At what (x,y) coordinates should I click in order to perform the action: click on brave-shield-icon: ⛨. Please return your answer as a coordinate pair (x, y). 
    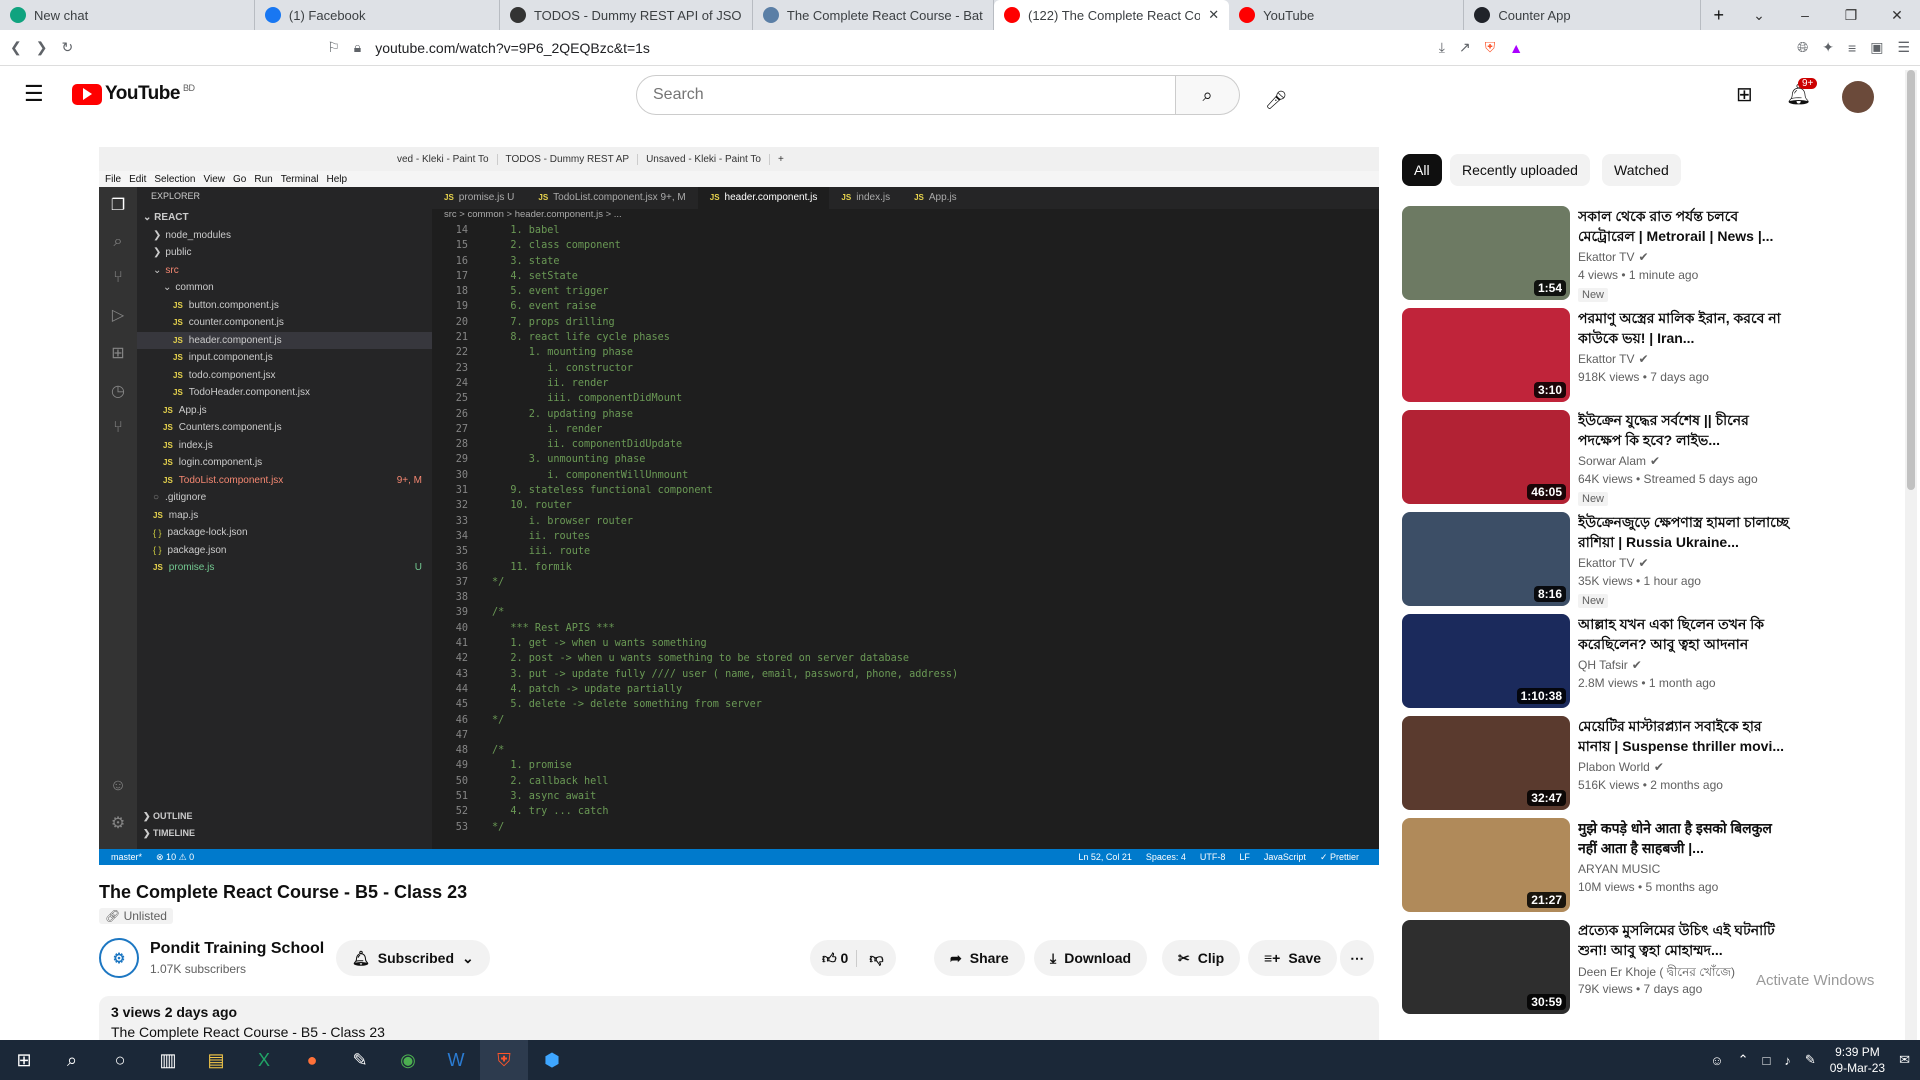
    Looking at the image, I should click on (1490, 47).